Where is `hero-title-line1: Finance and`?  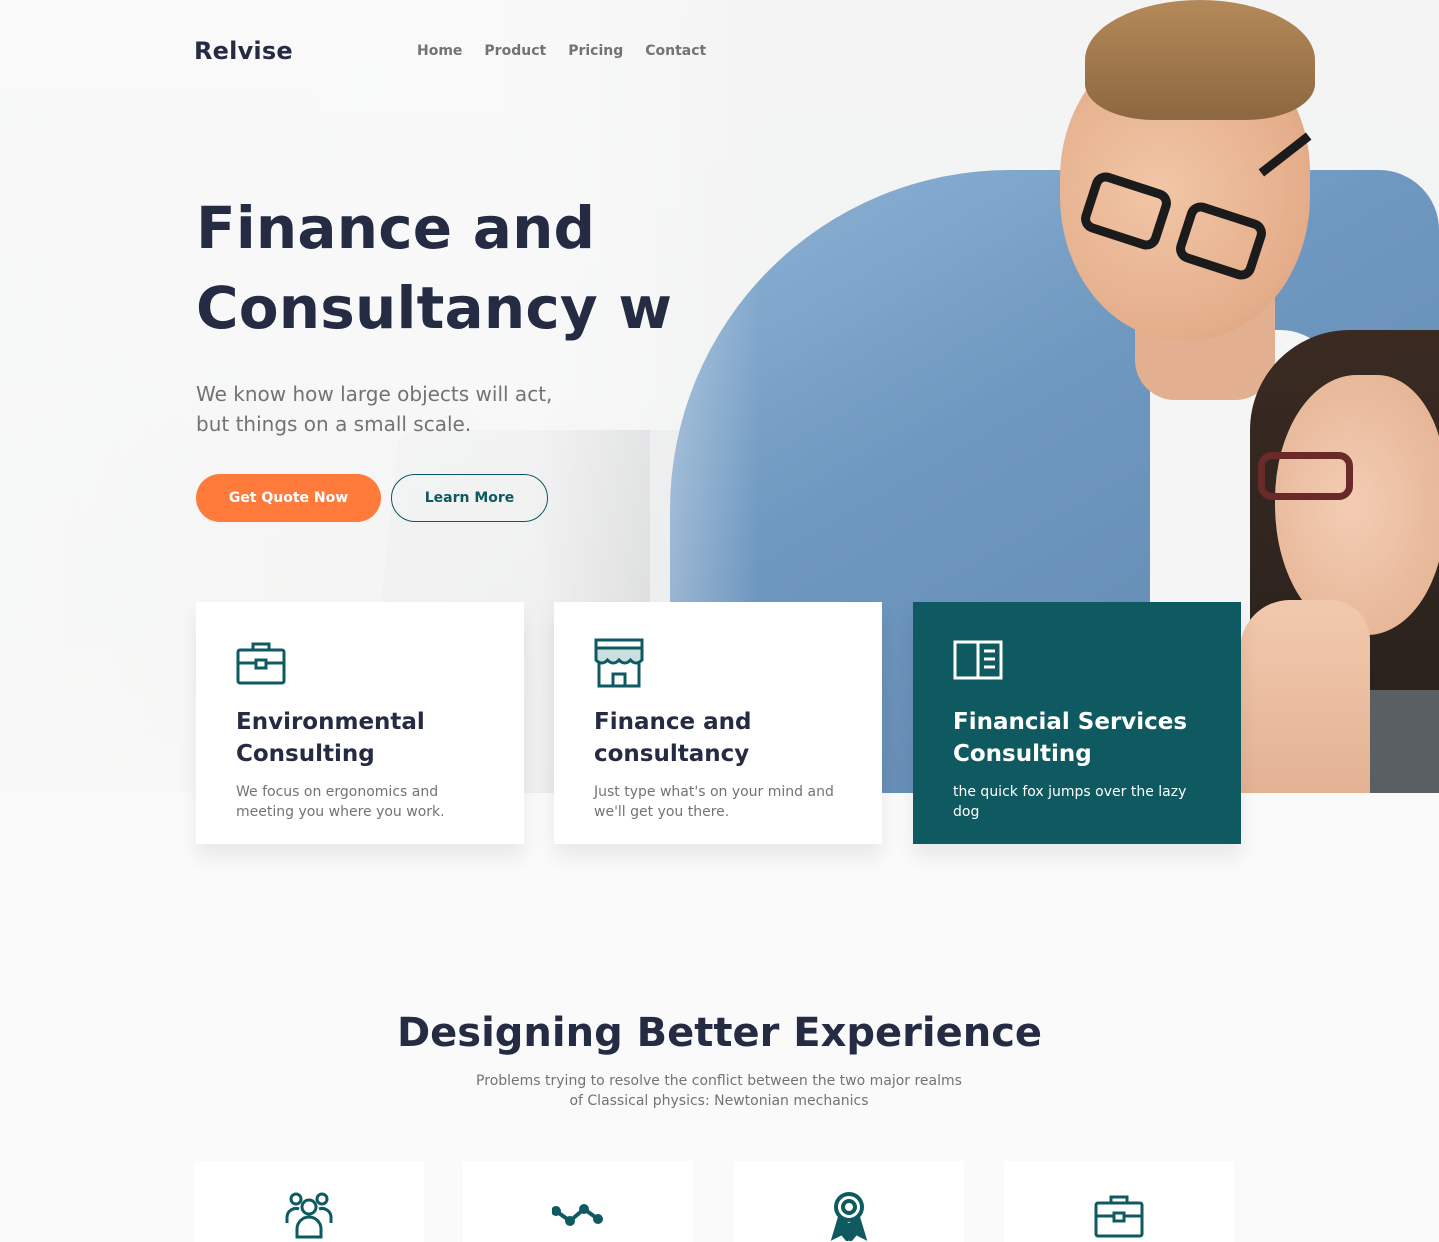 hero-title-line1: Finance and is located at coordinates (396, 228).